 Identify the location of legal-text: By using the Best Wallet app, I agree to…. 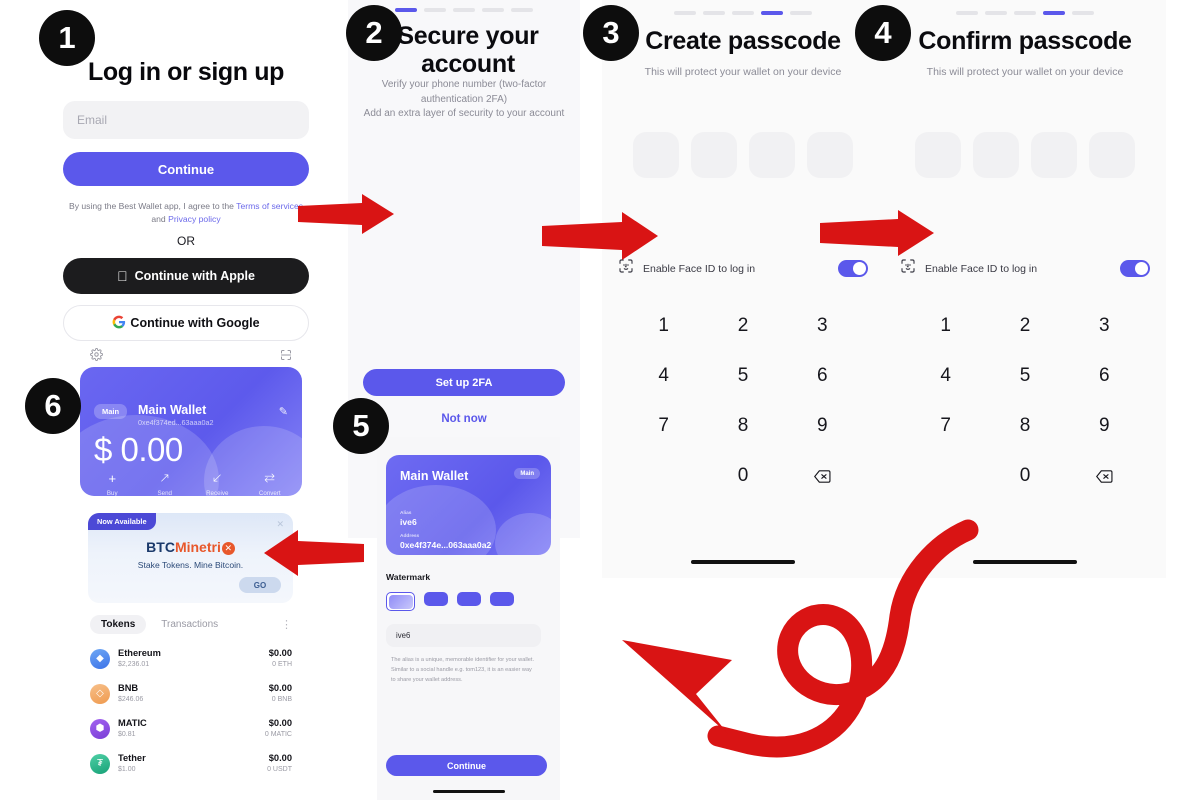
(186, 213).